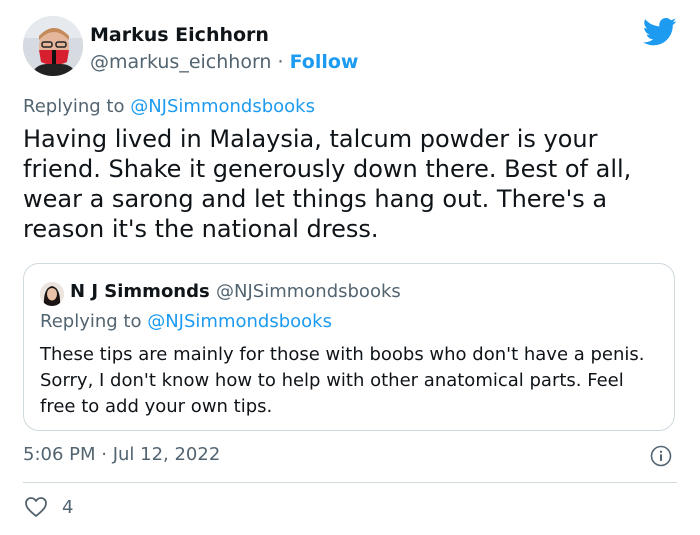 Image resolution: width=700 pixels, height=535 pixels. Describe the element at coordinates (661, 456) in the screenshot. I see `info-icon` at that location.